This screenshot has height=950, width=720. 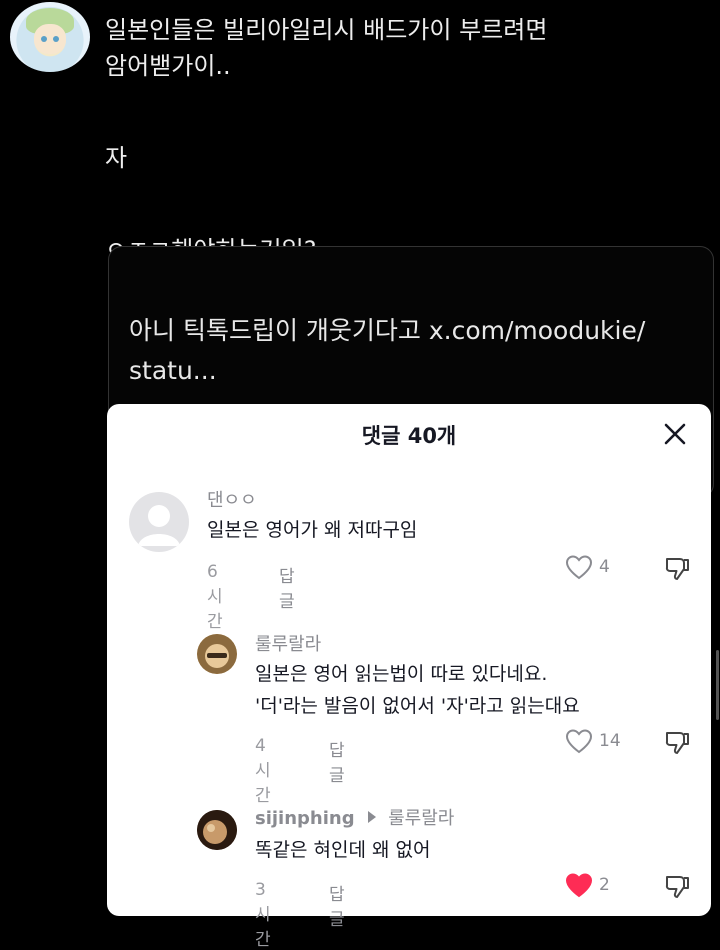 What do you see at coordinates (409, 436) in the screenshot?
I see `comments-title: 댓글 40개` at bounding box center [409, 436].